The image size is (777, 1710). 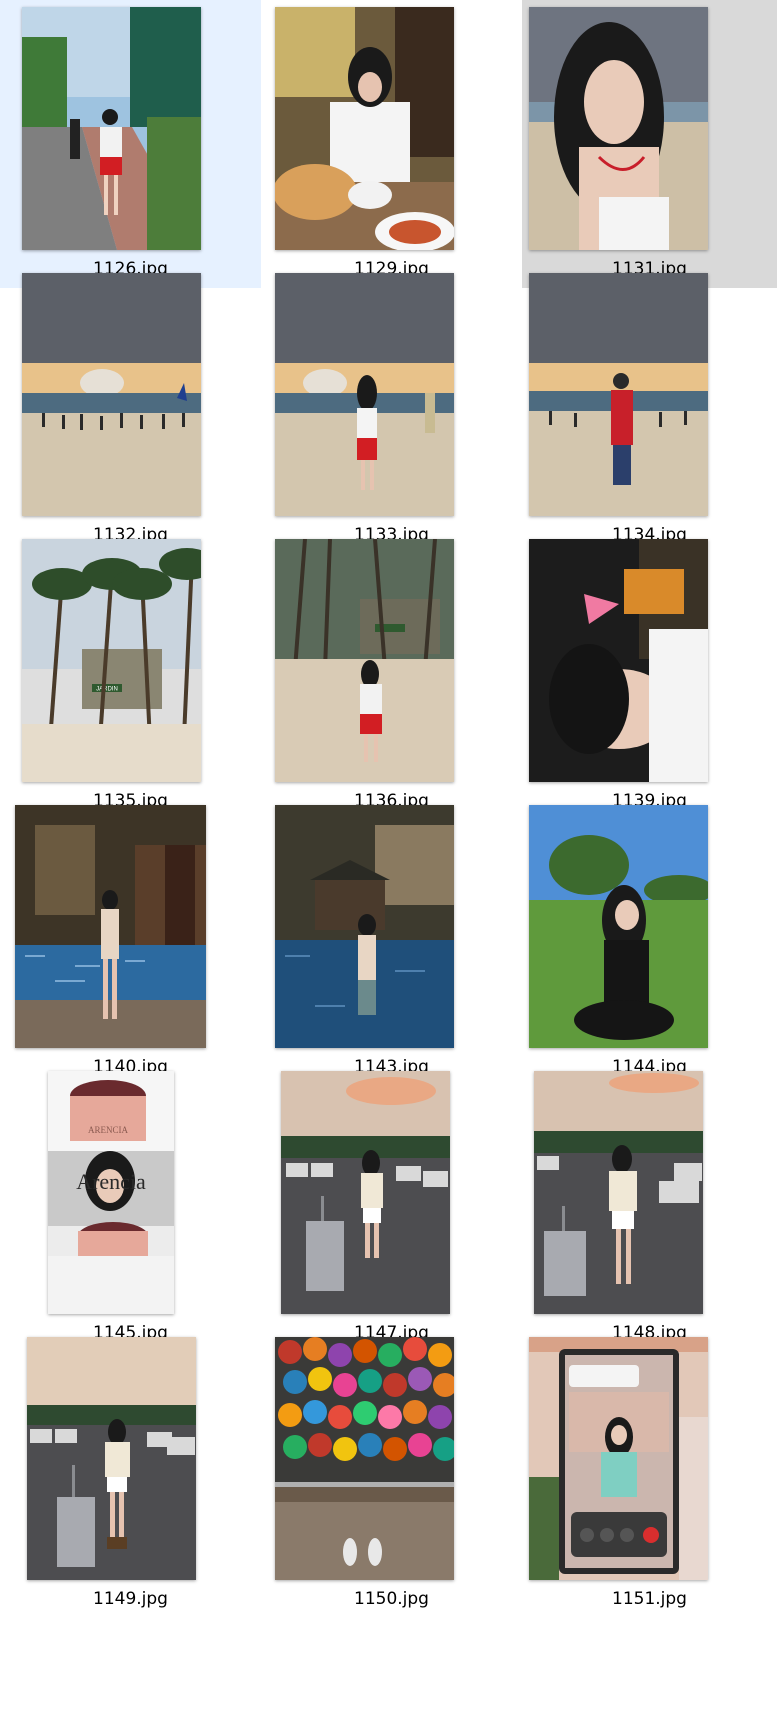 I want to click on file-item: 1148.jpg, so click(x=649, y=1208).